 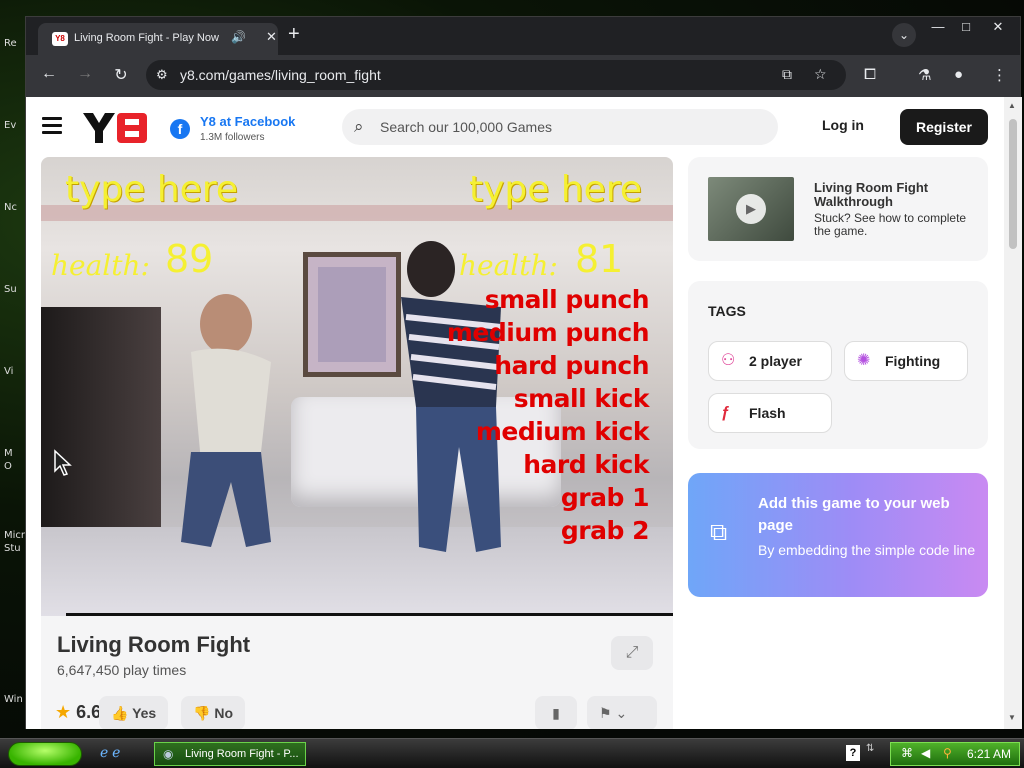 I want to click on search-input, so click(x=570, y=127).